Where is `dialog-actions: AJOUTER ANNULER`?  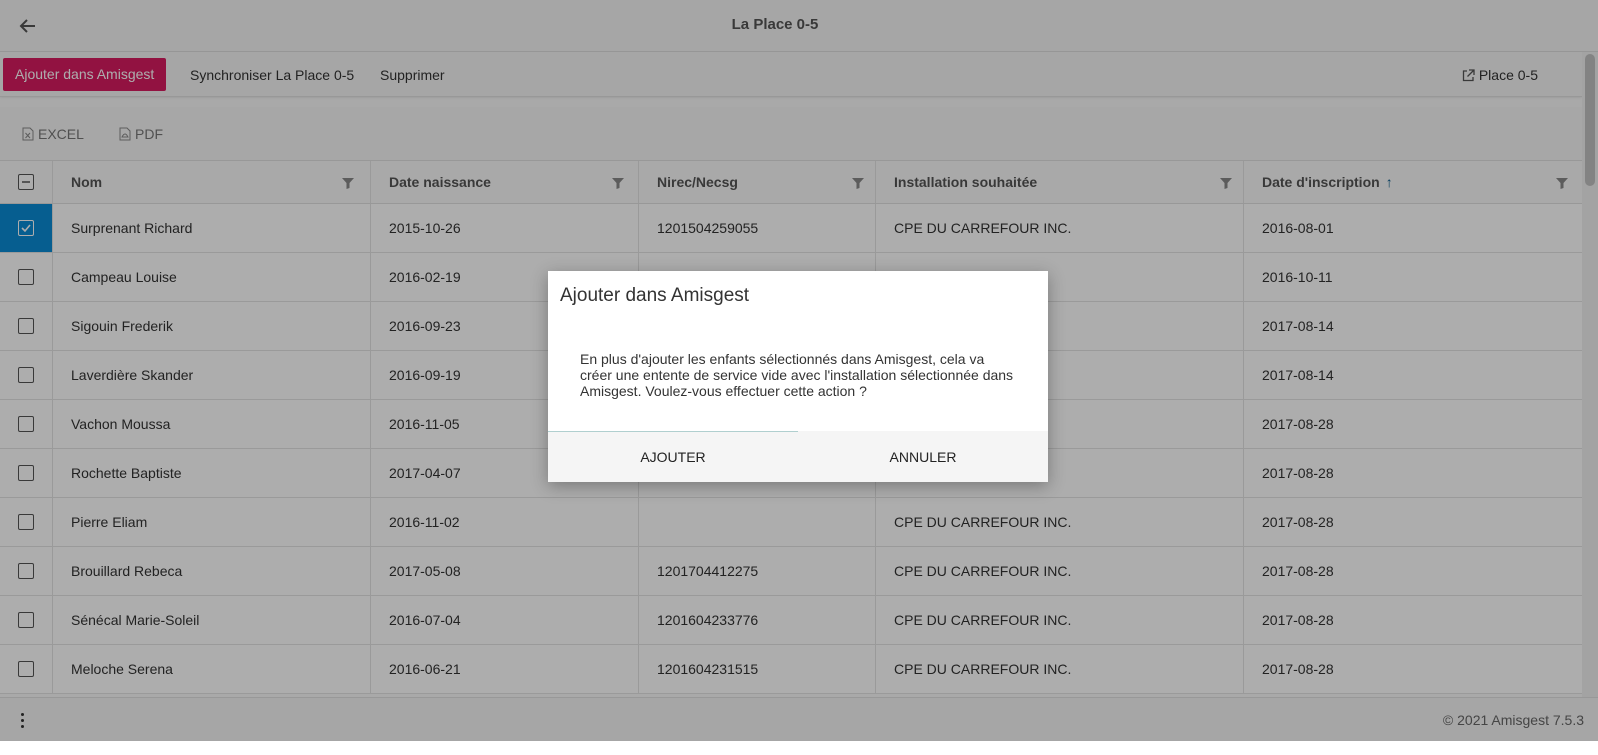
dialog-actions: AJOUTER ANNULER is located at coordinates (798, 456).